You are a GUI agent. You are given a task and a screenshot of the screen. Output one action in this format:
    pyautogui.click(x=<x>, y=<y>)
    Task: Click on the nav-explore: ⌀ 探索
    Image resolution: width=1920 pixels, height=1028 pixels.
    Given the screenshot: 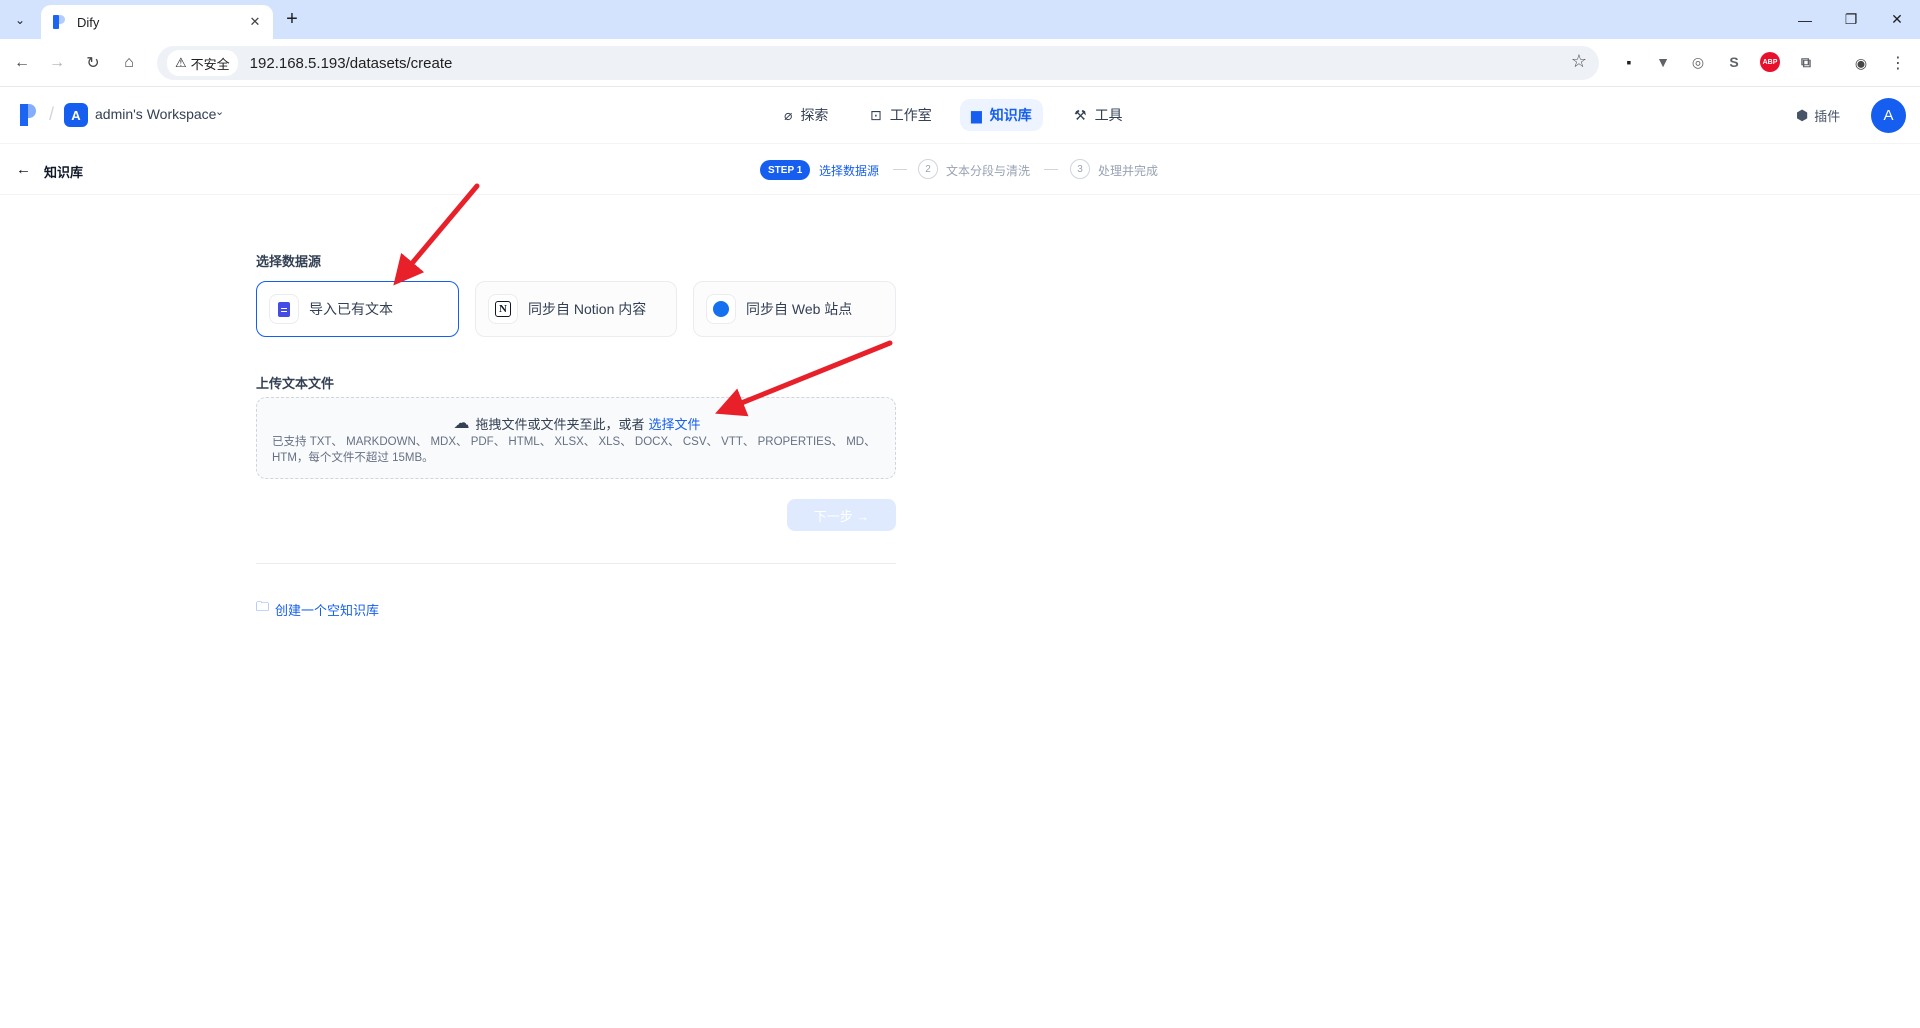 What is the action you would take?
    pyautogui.click(x=806, y=115)
    